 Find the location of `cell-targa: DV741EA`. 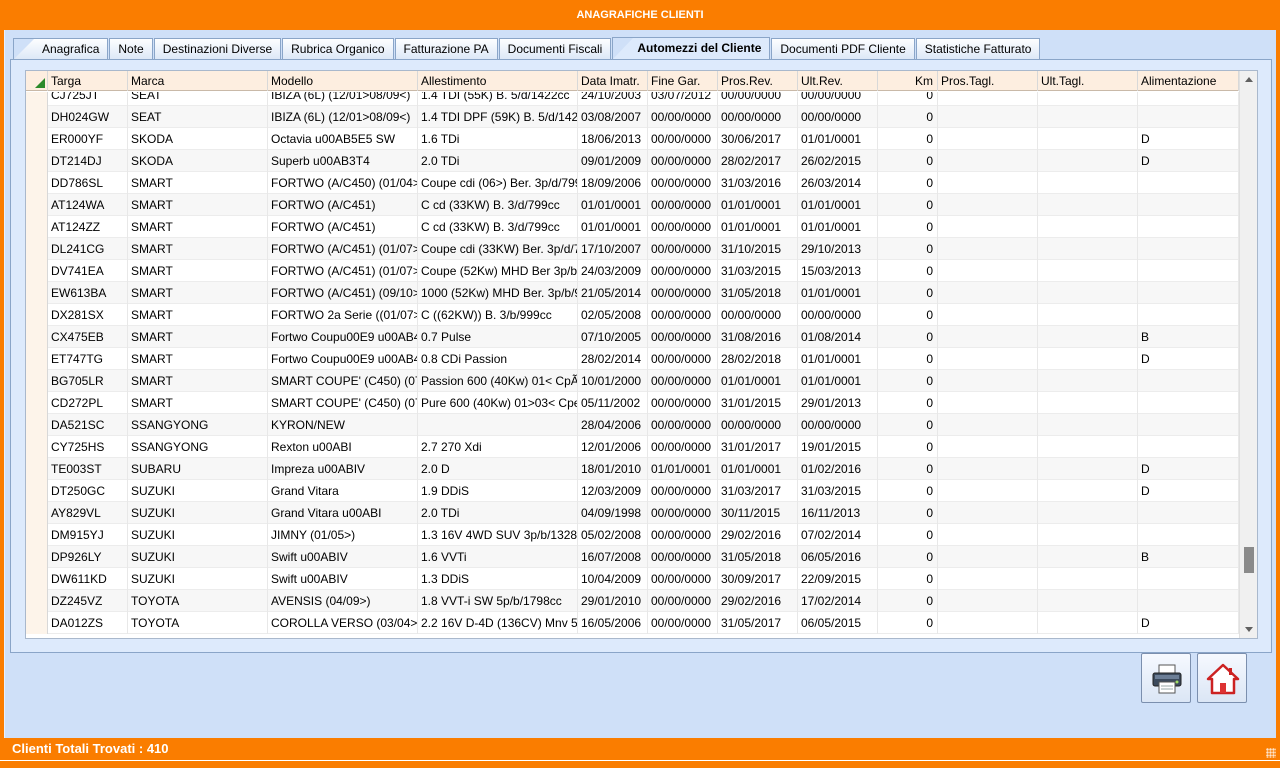

cell-targa: DV741EA is located at coordinates (88, 271).